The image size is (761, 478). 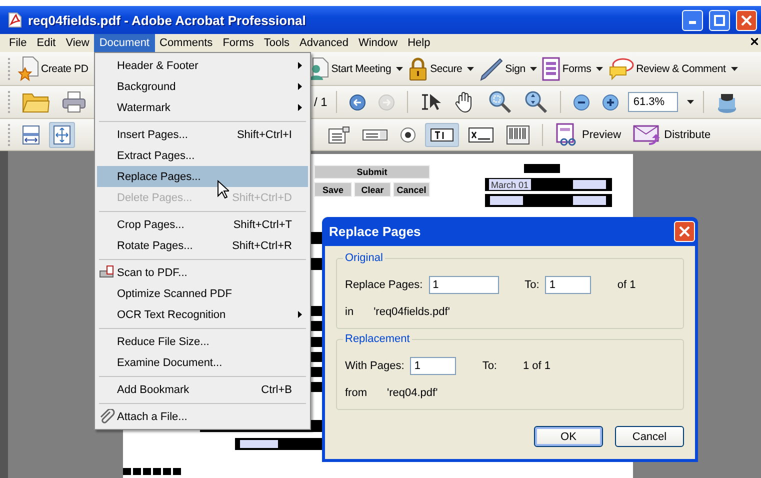 I want to click on task-button: Secure, so click(x=441, y=68).